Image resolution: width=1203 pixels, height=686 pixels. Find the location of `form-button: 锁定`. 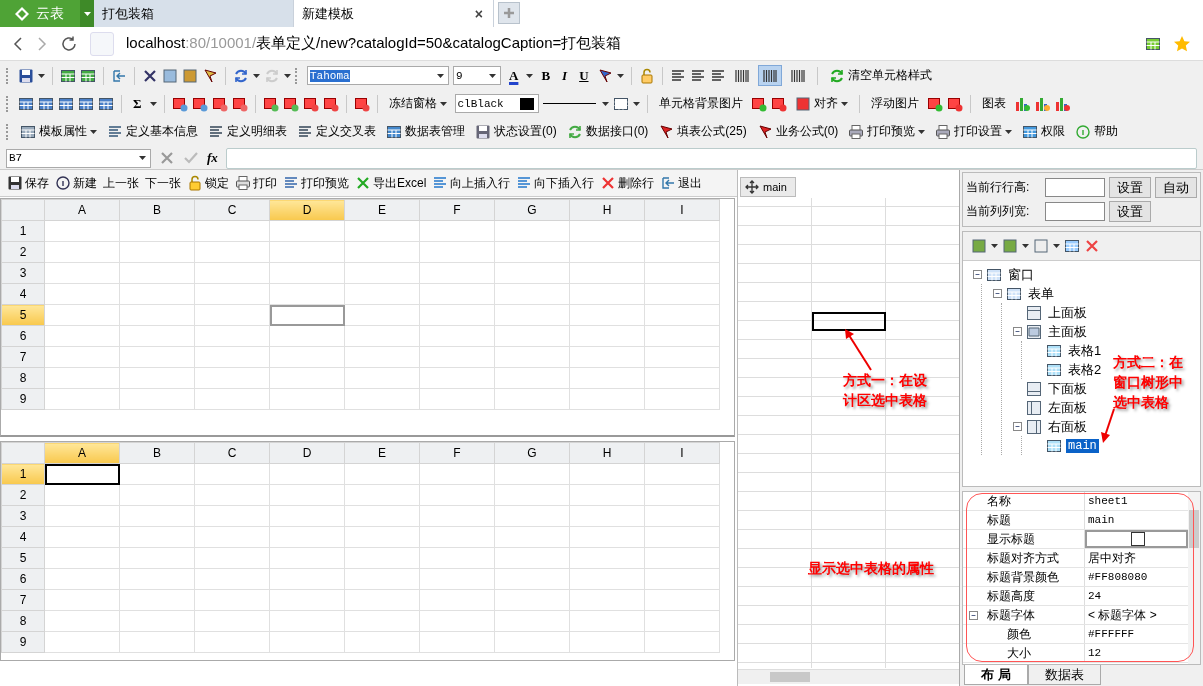

form-button: 锁定 is located at coordinates (208, 183).